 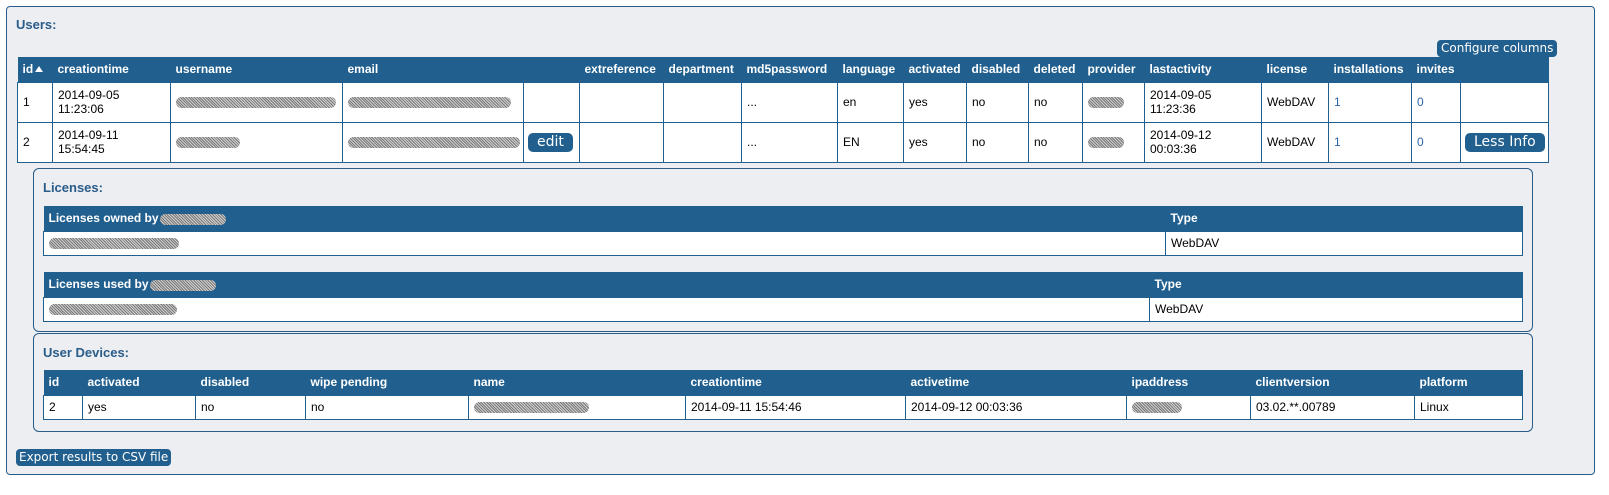 I want to click on cell-activetime: 2014-09-12 00:03:36, so click(x=1016, y=407).